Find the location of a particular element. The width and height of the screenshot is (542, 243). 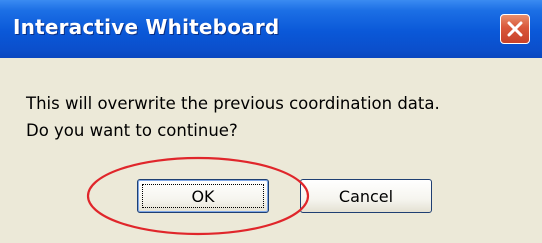

window-title: Interactive Whiteboard is located at coordinates (146, 27).